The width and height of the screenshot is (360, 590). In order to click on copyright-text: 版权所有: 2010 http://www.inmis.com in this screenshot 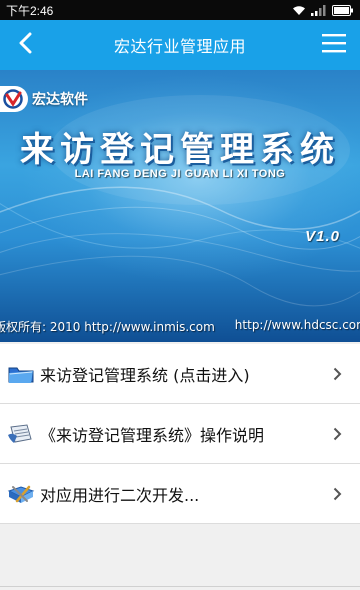, I will do `click(107, 327)`.